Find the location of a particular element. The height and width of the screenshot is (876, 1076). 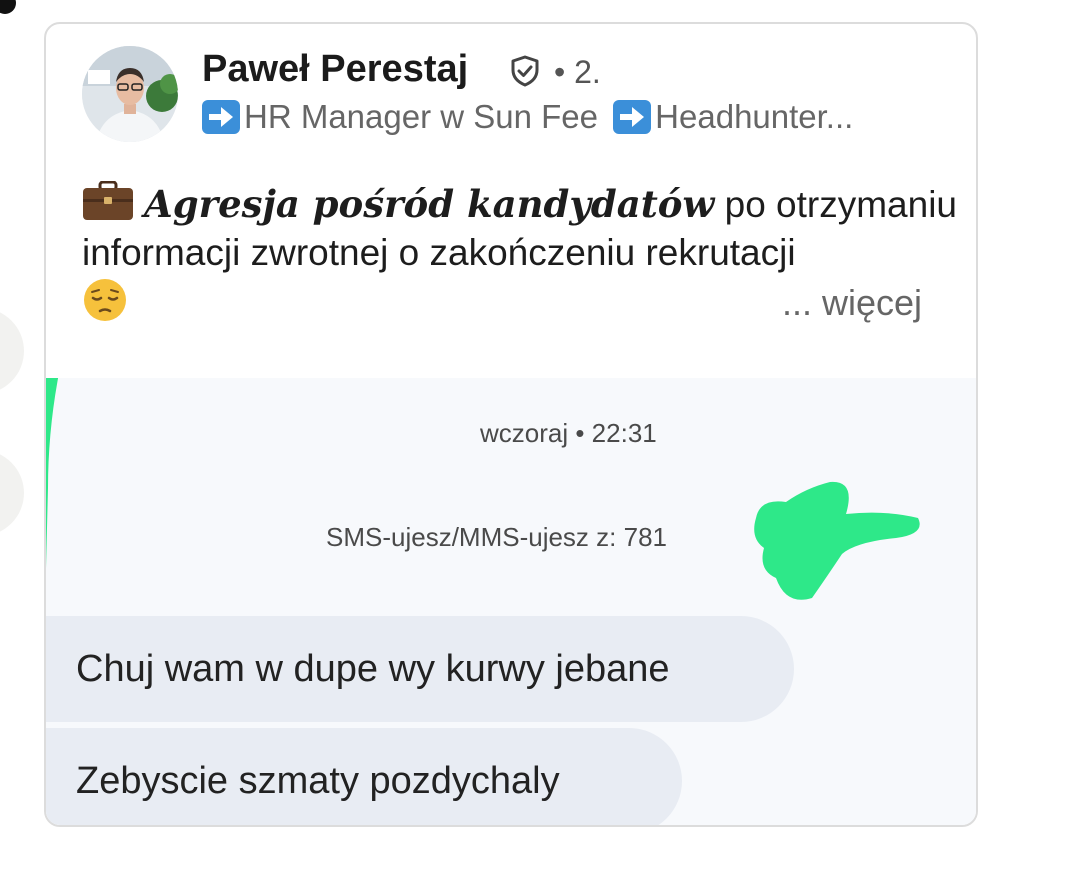

sms-sender-label: SMS-ujesz/MMS-ujesz z: 781 is located at coordinates (496, 537).